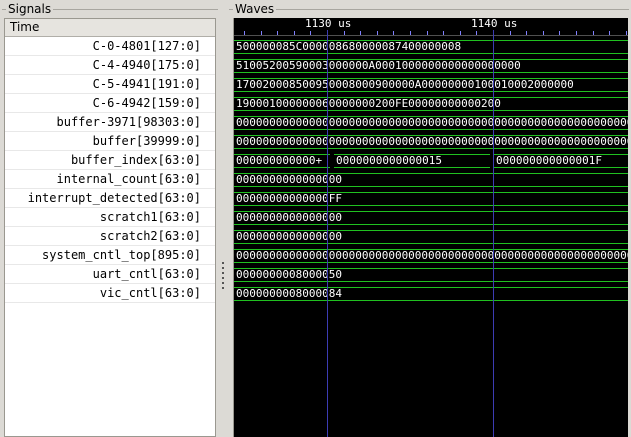 The width and height of the screenshot is (631, 437). I want to click on wave-row: 0000000008000084, so click(431, 293).